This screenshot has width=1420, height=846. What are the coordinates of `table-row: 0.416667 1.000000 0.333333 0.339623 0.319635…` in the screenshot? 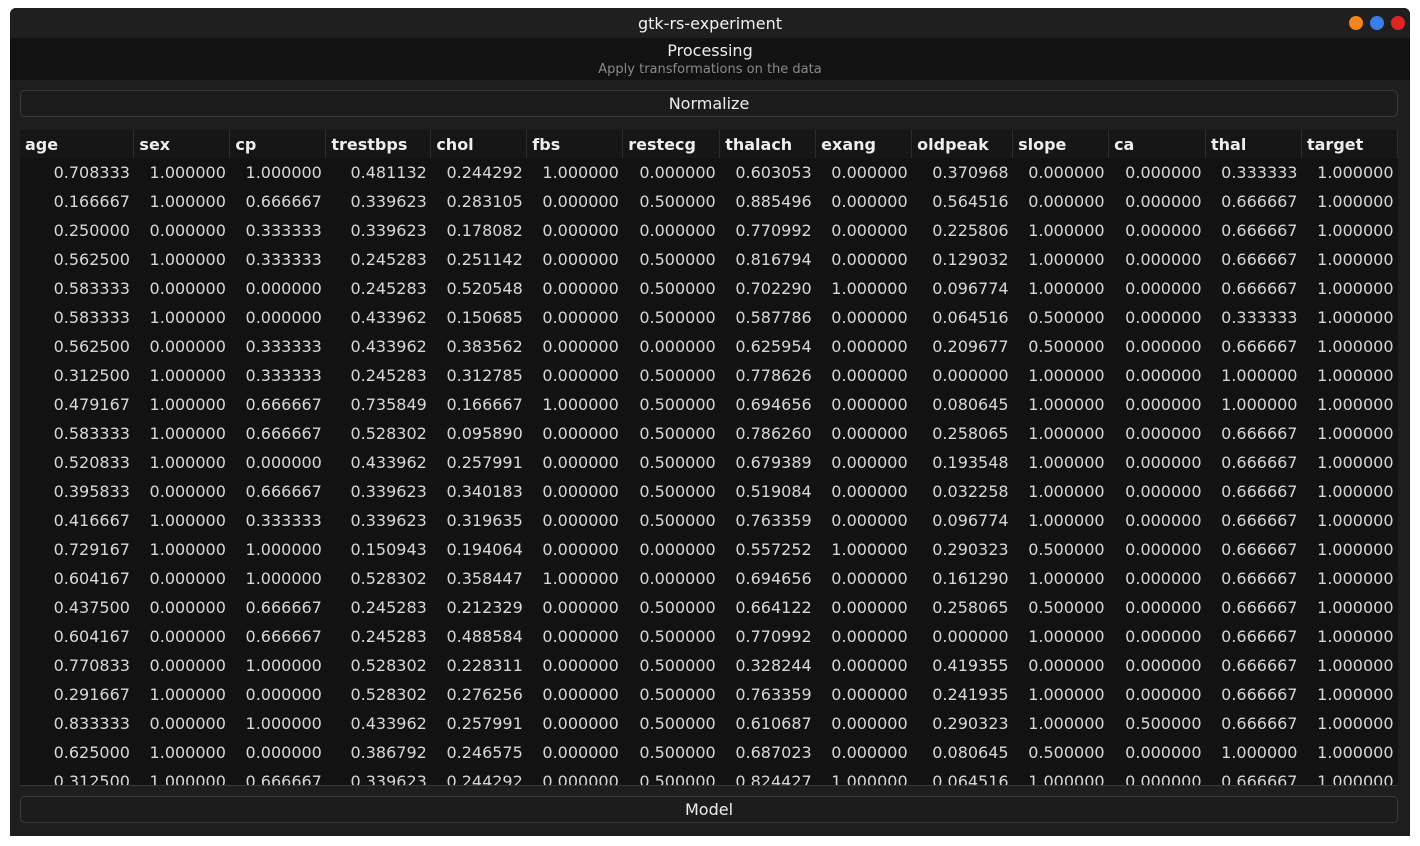 It's located at (709, 520).